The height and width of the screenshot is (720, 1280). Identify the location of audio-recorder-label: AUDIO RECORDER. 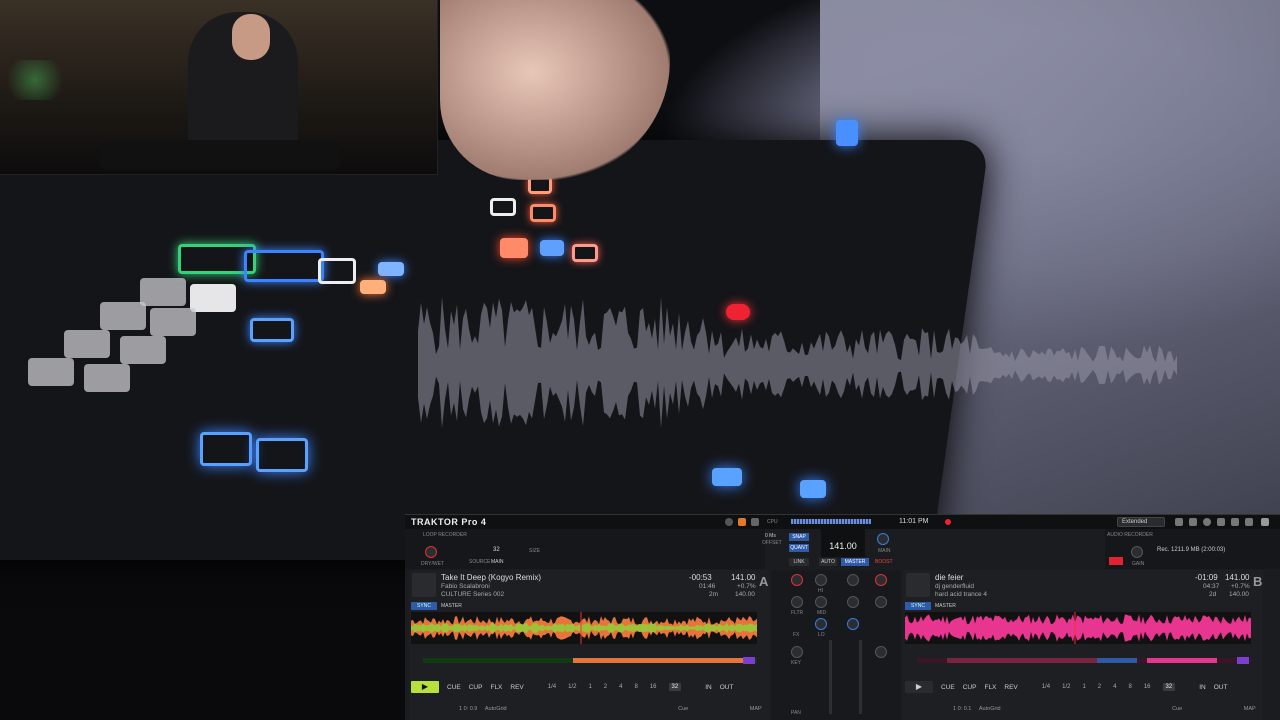
(1130, 535).